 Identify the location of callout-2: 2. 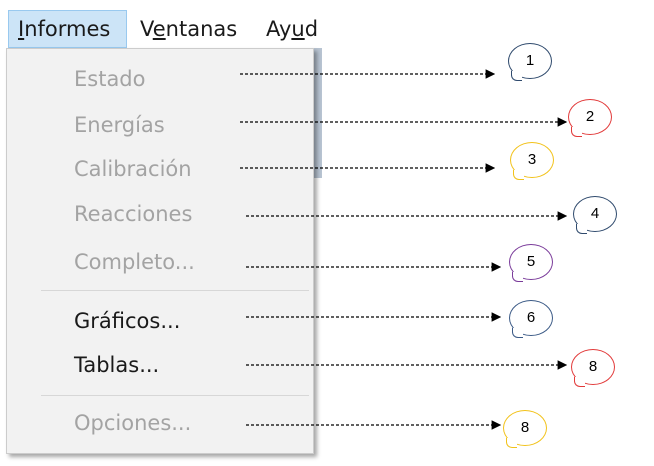
(590, 118).